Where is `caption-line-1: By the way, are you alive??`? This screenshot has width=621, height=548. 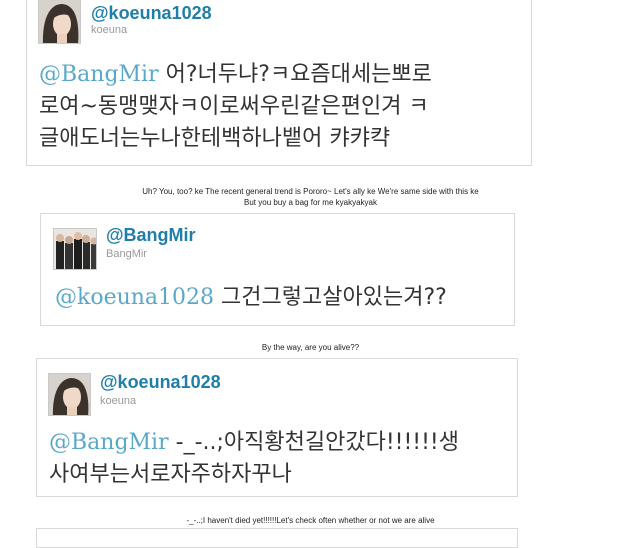 caption-line-1: By the way, are you alive?? is located at coordinates (310, 347).